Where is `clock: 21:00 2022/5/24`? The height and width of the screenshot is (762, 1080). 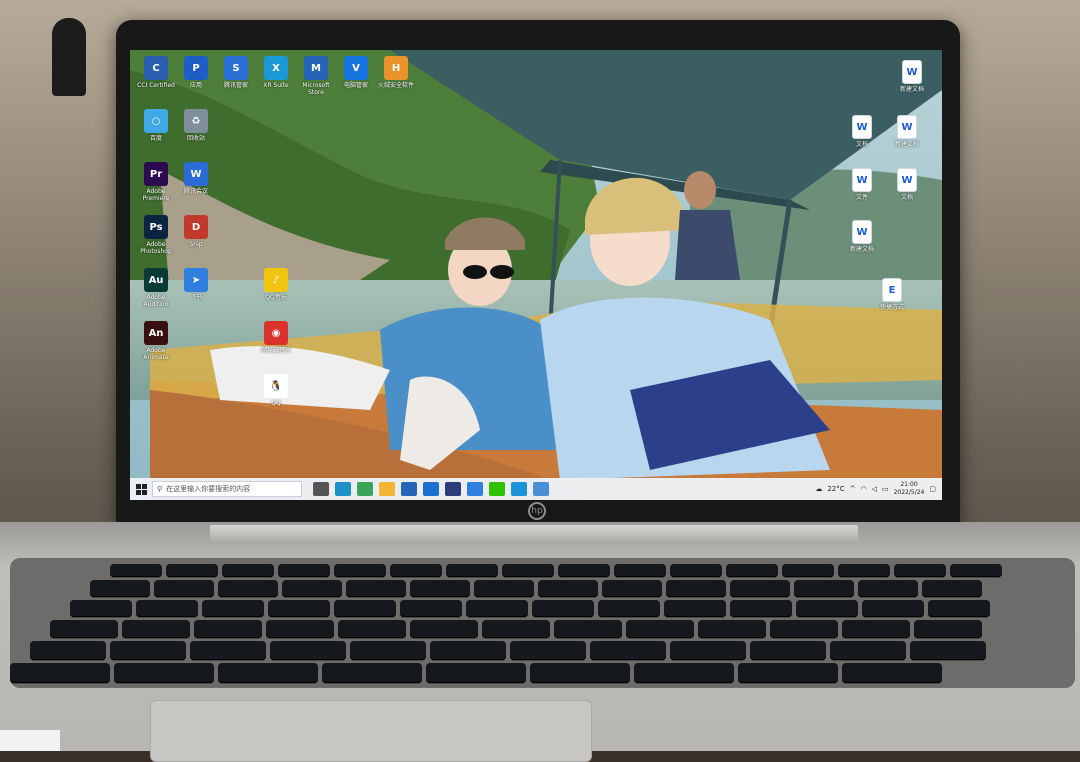
clock: 21:00 2022/5/24 is located at coordinates (909, 489).